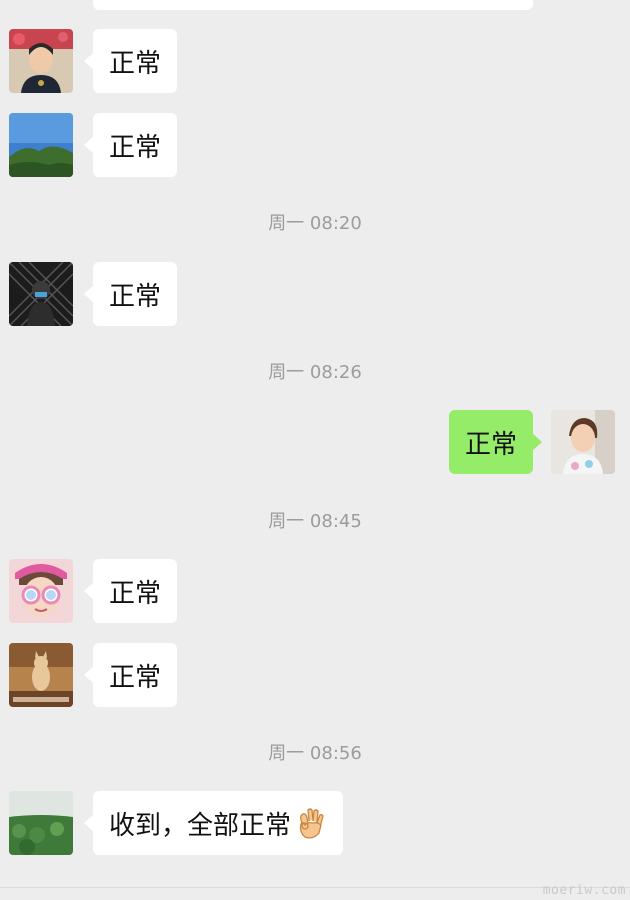 This screenshot has height=900, width=630. What do you see at coordinates (41, 61) in the screenshot?
I see `avatar-woman` at bounding box center [41, 61].